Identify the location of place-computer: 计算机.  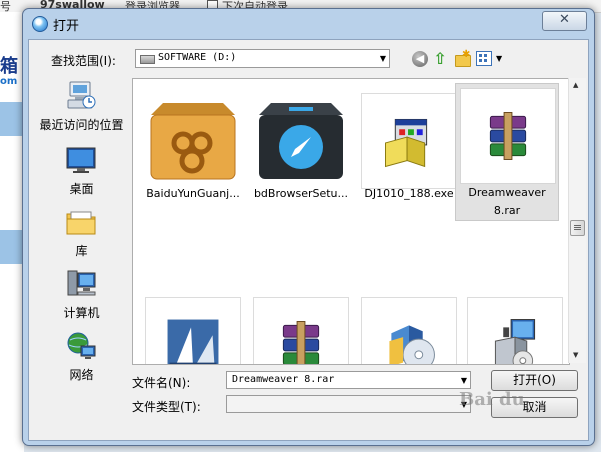
(81, 294).